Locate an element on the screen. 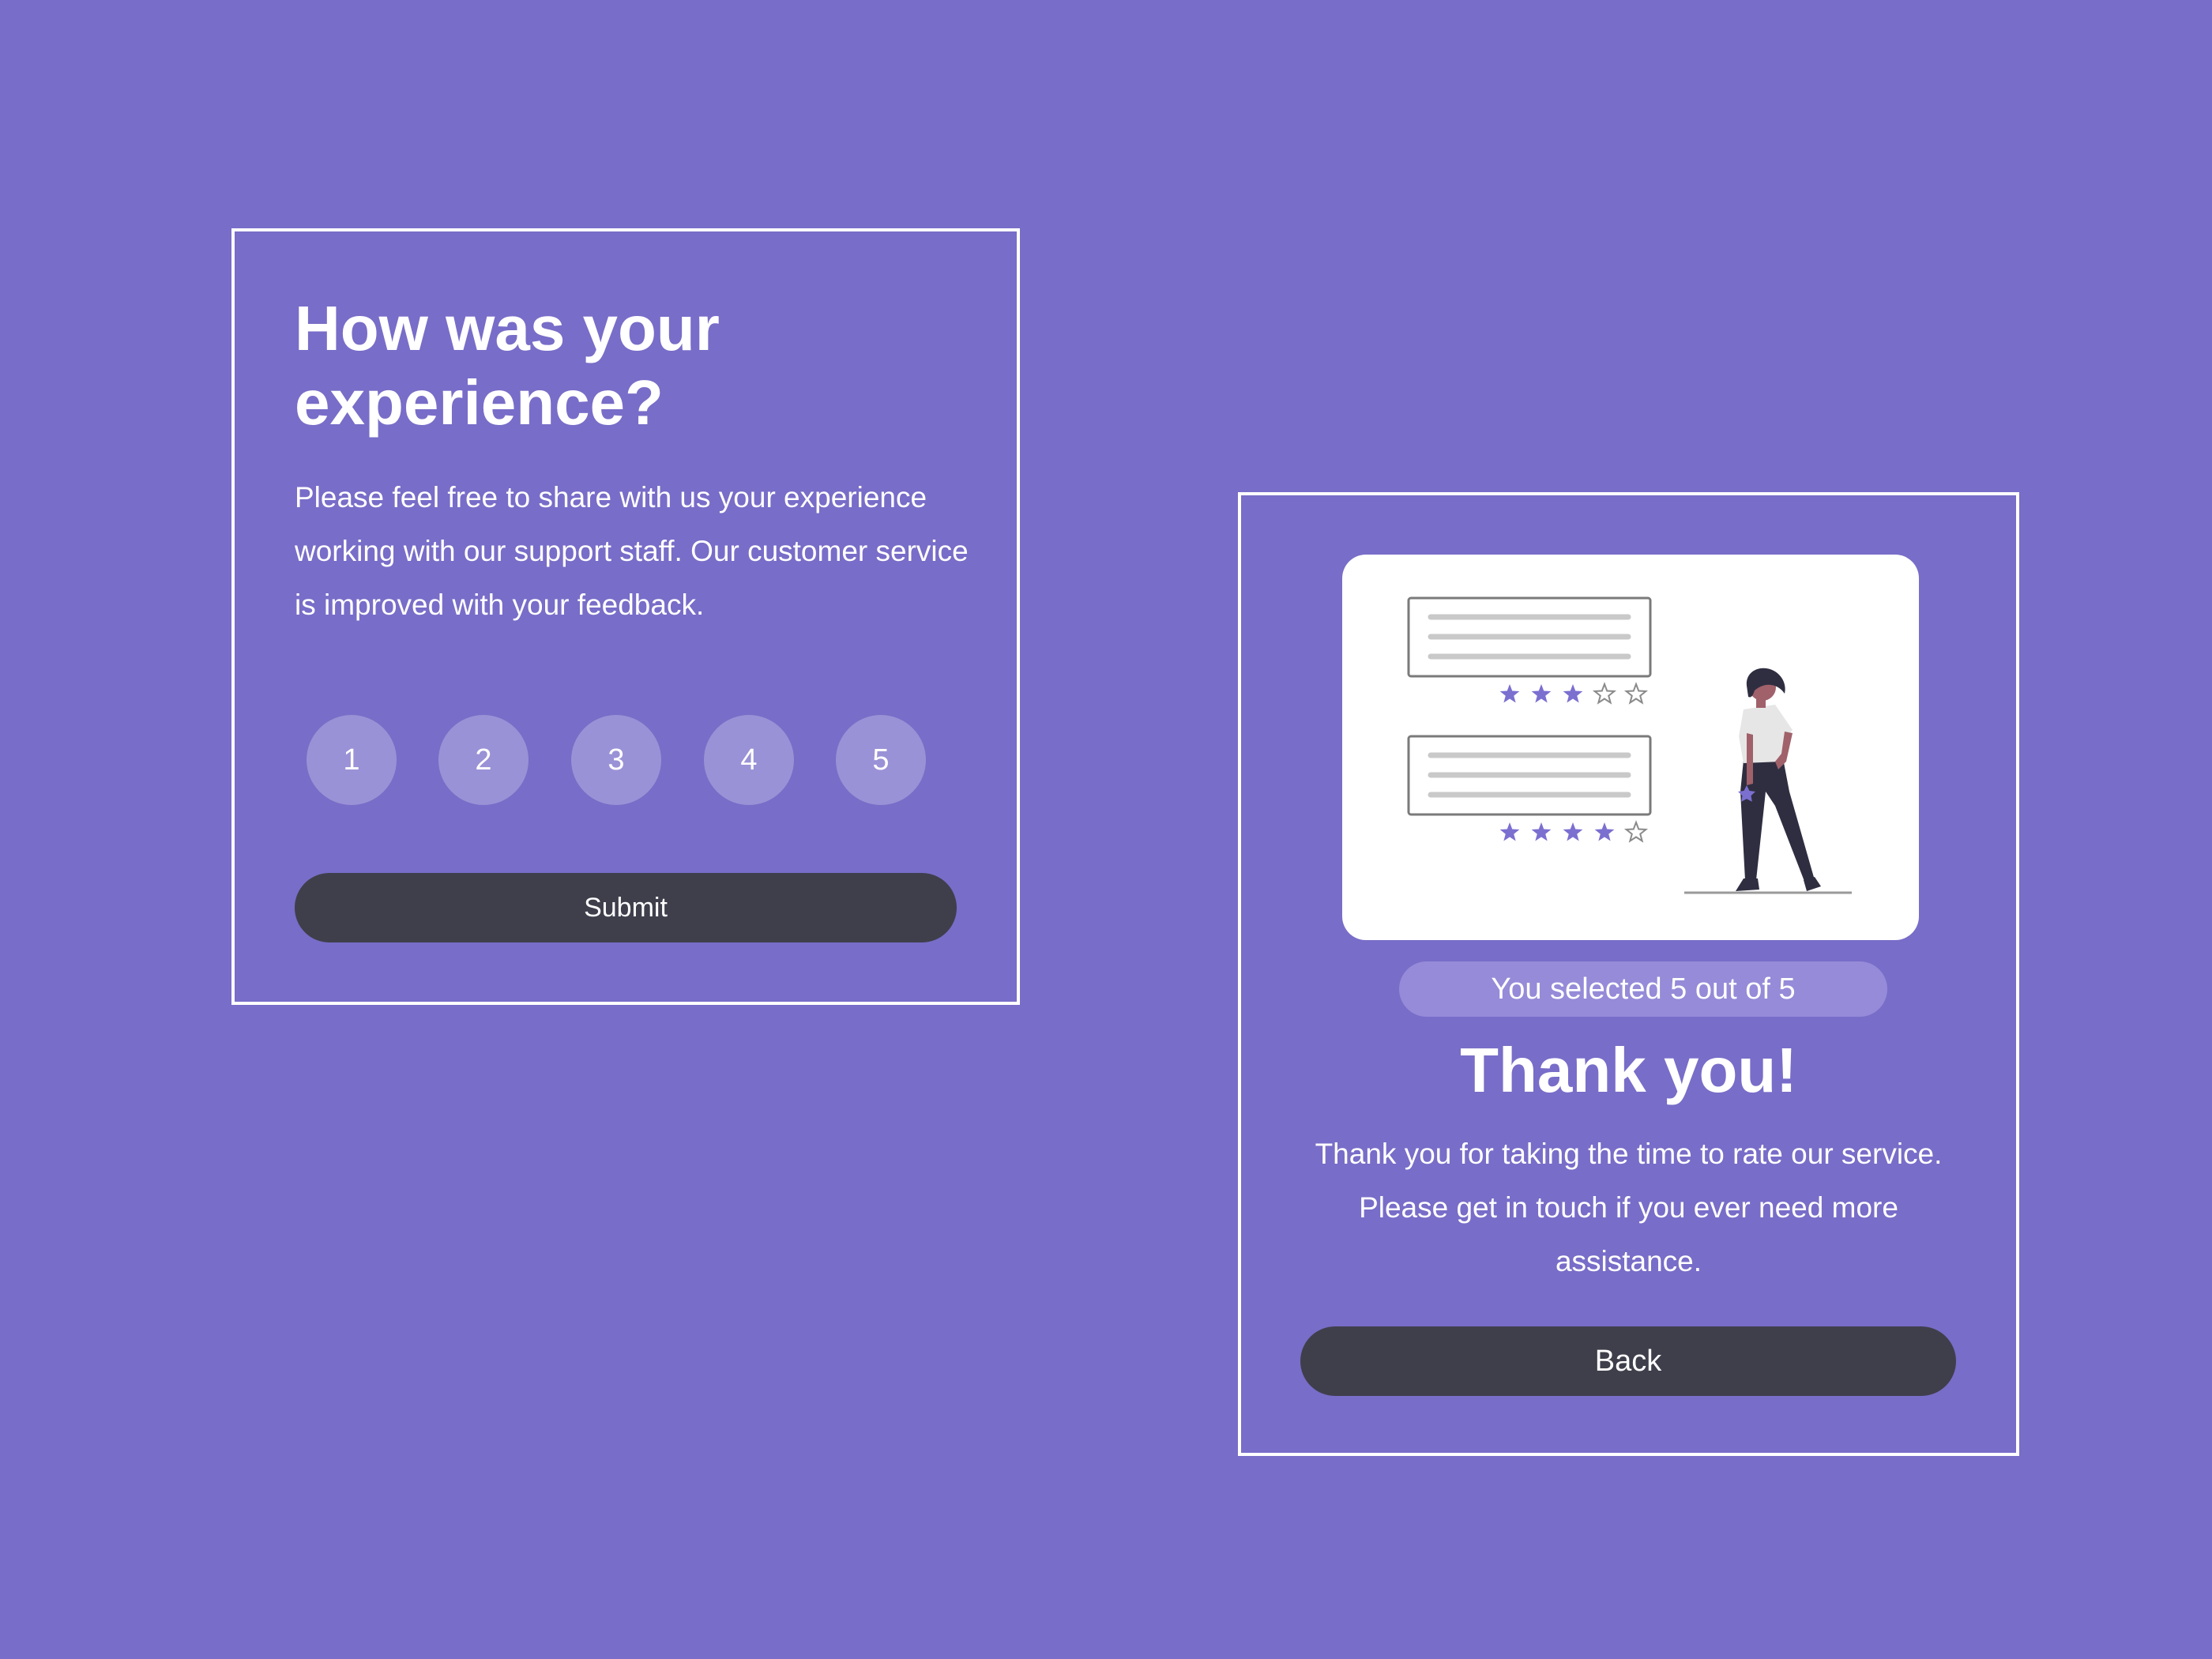 Image resolution: width=2212 pixels, height=1659 pixels. person-figure is located at coordinates (1778, 780).